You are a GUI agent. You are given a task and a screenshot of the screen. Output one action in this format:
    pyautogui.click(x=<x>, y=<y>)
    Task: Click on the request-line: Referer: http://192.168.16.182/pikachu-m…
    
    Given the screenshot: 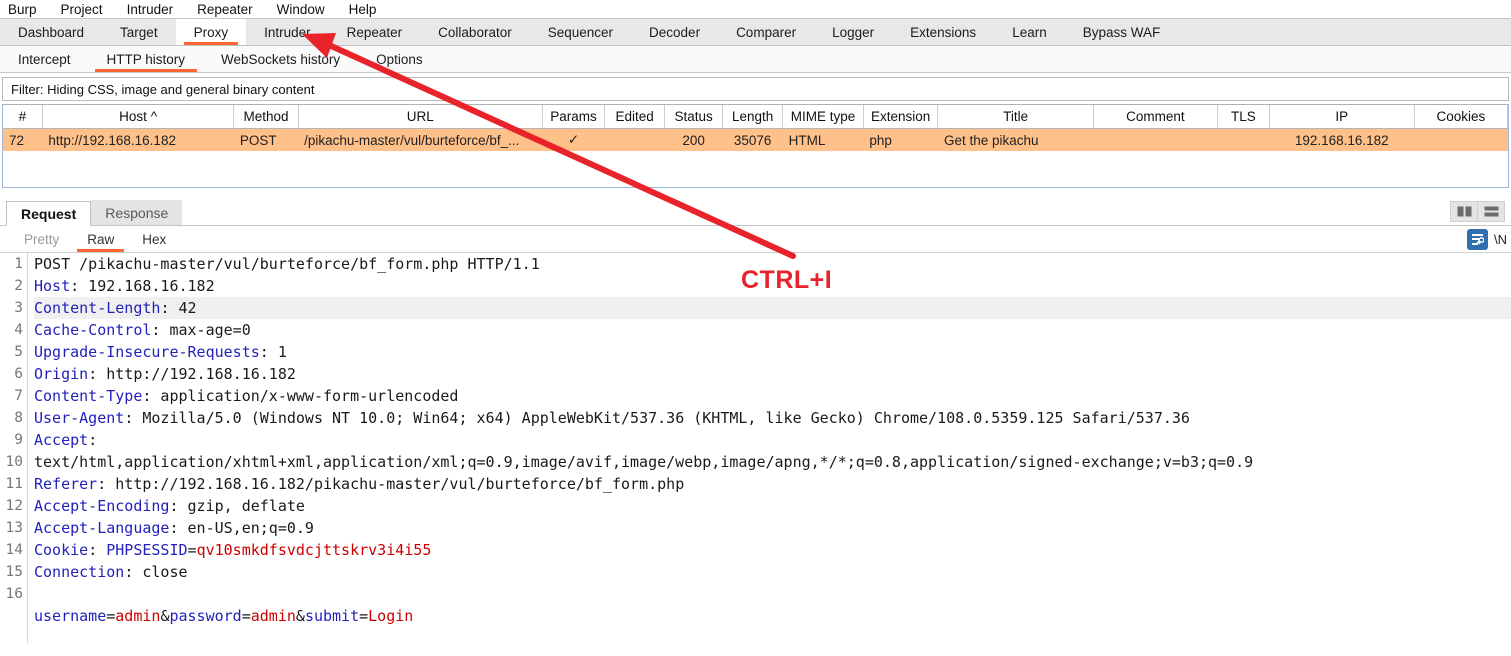 What is the action you would take?
    pyautogui.click(x=359, y=484)
    